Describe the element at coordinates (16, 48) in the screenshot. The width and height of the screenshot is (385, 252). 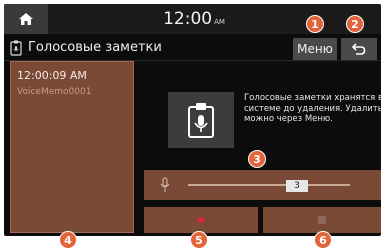
I see `voice-memo-app-icon` at that location.